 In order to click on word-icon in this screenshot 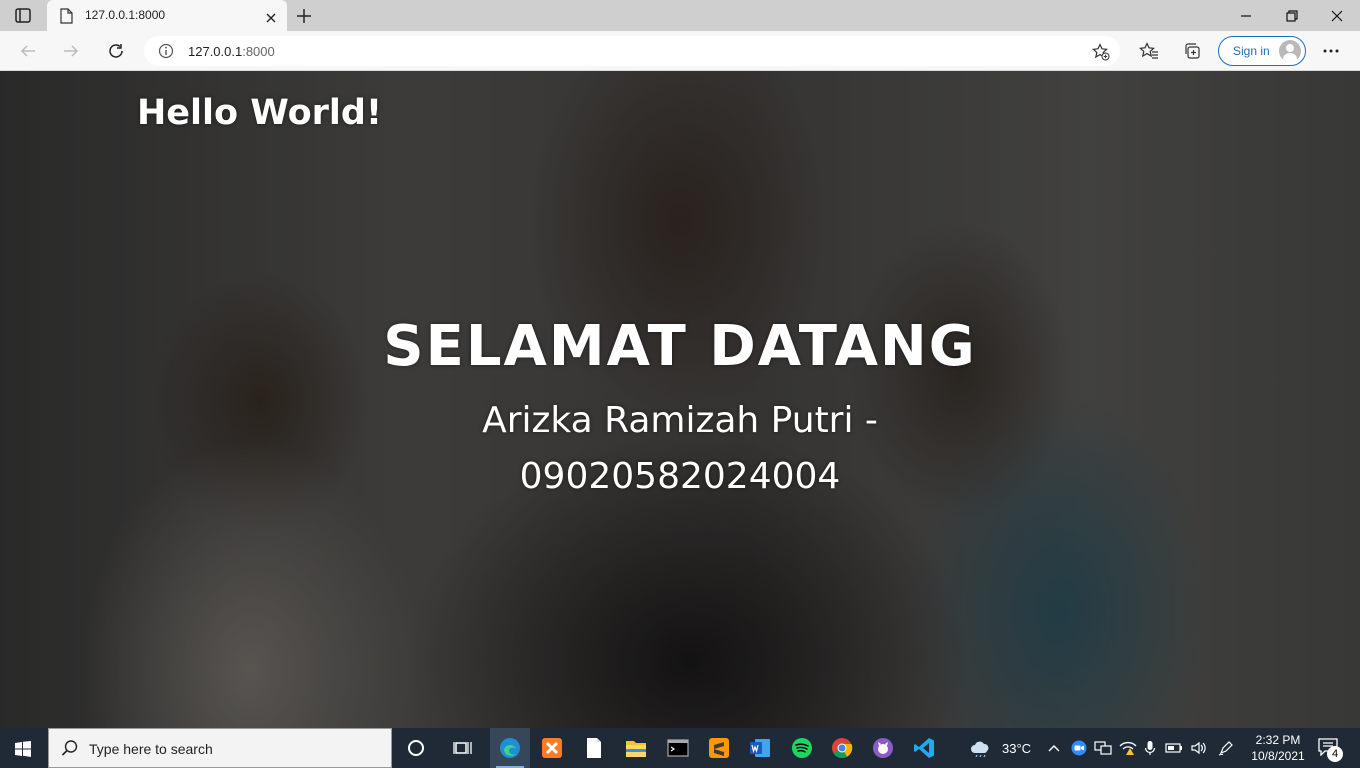, I will do `click(760, 748)`.